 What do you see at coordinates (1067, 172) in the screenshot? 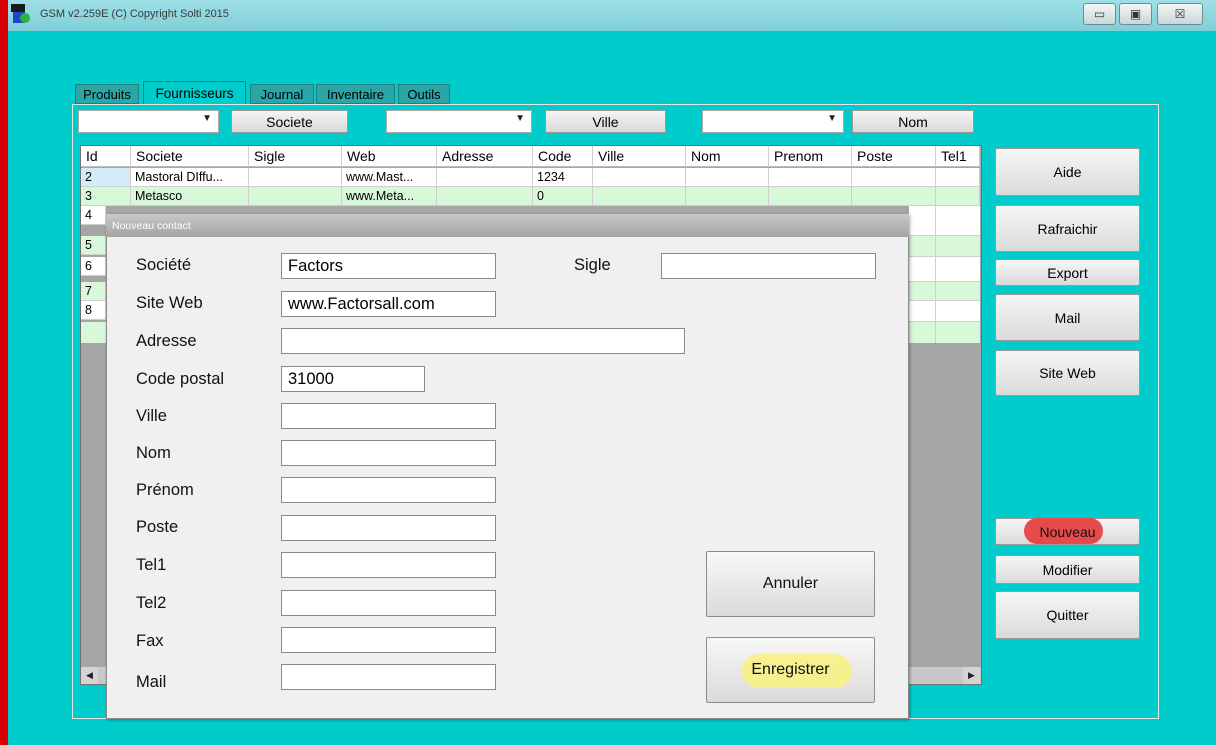
I see `aide-button: Aide` at bounding box center [1067, 172].